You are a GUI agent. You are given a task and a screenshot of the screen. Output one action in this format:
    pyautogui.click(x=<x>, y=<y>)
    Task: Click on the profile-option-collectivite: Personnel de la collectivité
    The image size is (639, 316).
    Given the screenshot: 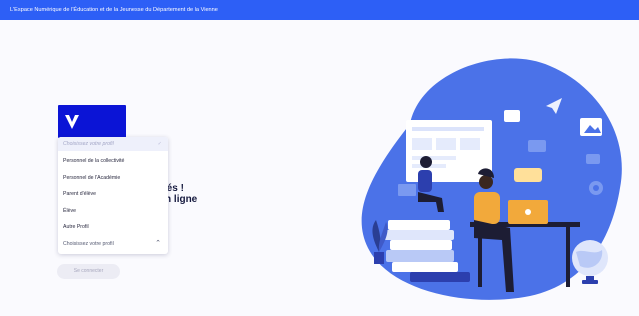 What is the action you would take?
    pyautogui.click(x=93, y=161)
    